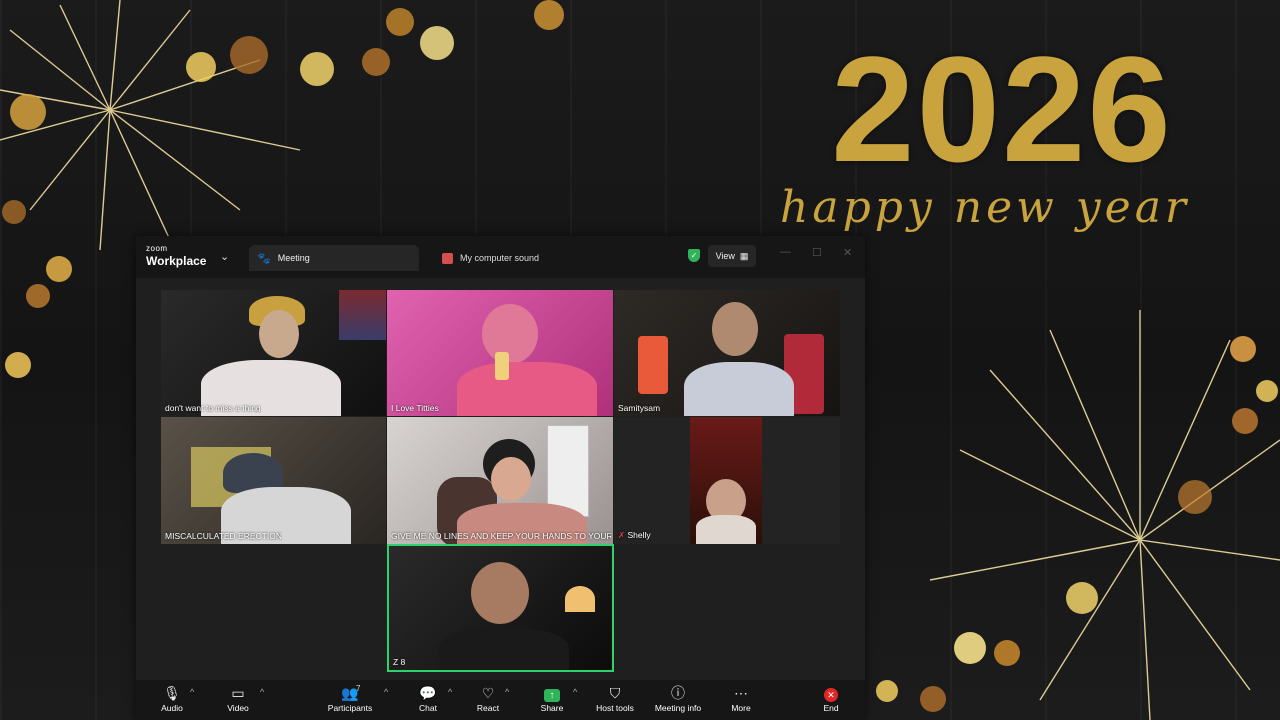 The image size is (1280, 720). Describe the element at coordinates (615, 693) in the screenshot. I see `shield-icon: ⛉` at that location.